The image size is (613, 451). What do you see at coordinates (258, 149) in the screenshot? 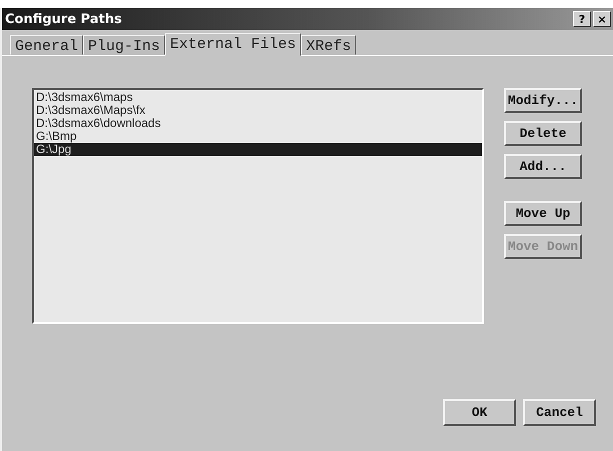
I see `list-item: G:\Jpg` at bounding box center [258, 149].